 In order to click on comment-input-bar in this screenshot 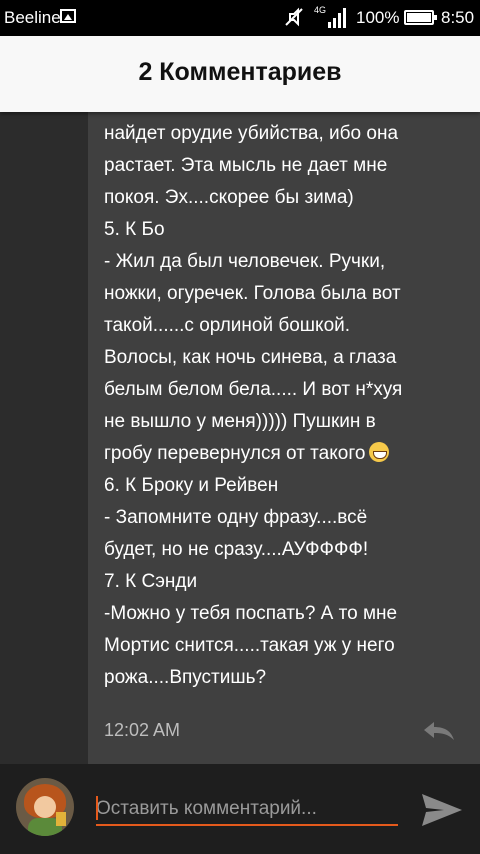, I will do `click(240, 809)`.